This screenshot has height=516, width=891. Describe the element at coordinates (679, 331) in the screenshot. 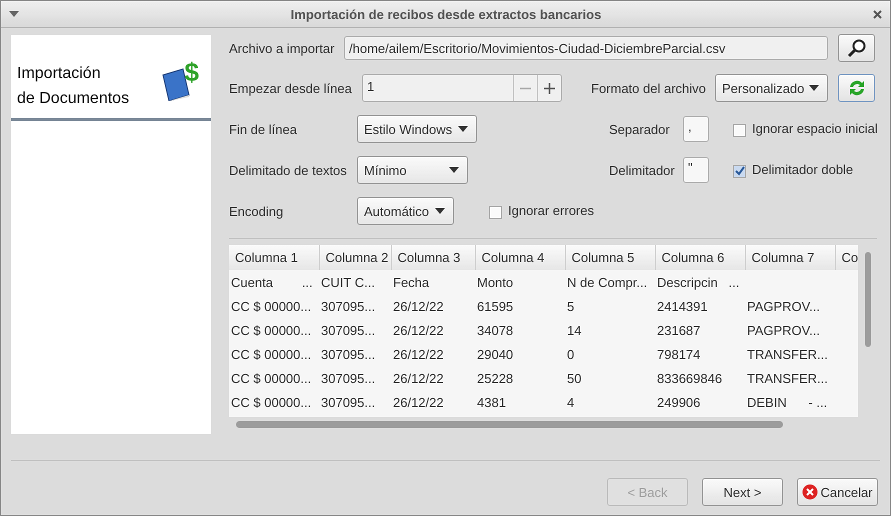

I see `table-cell-text: 231687` at that location.